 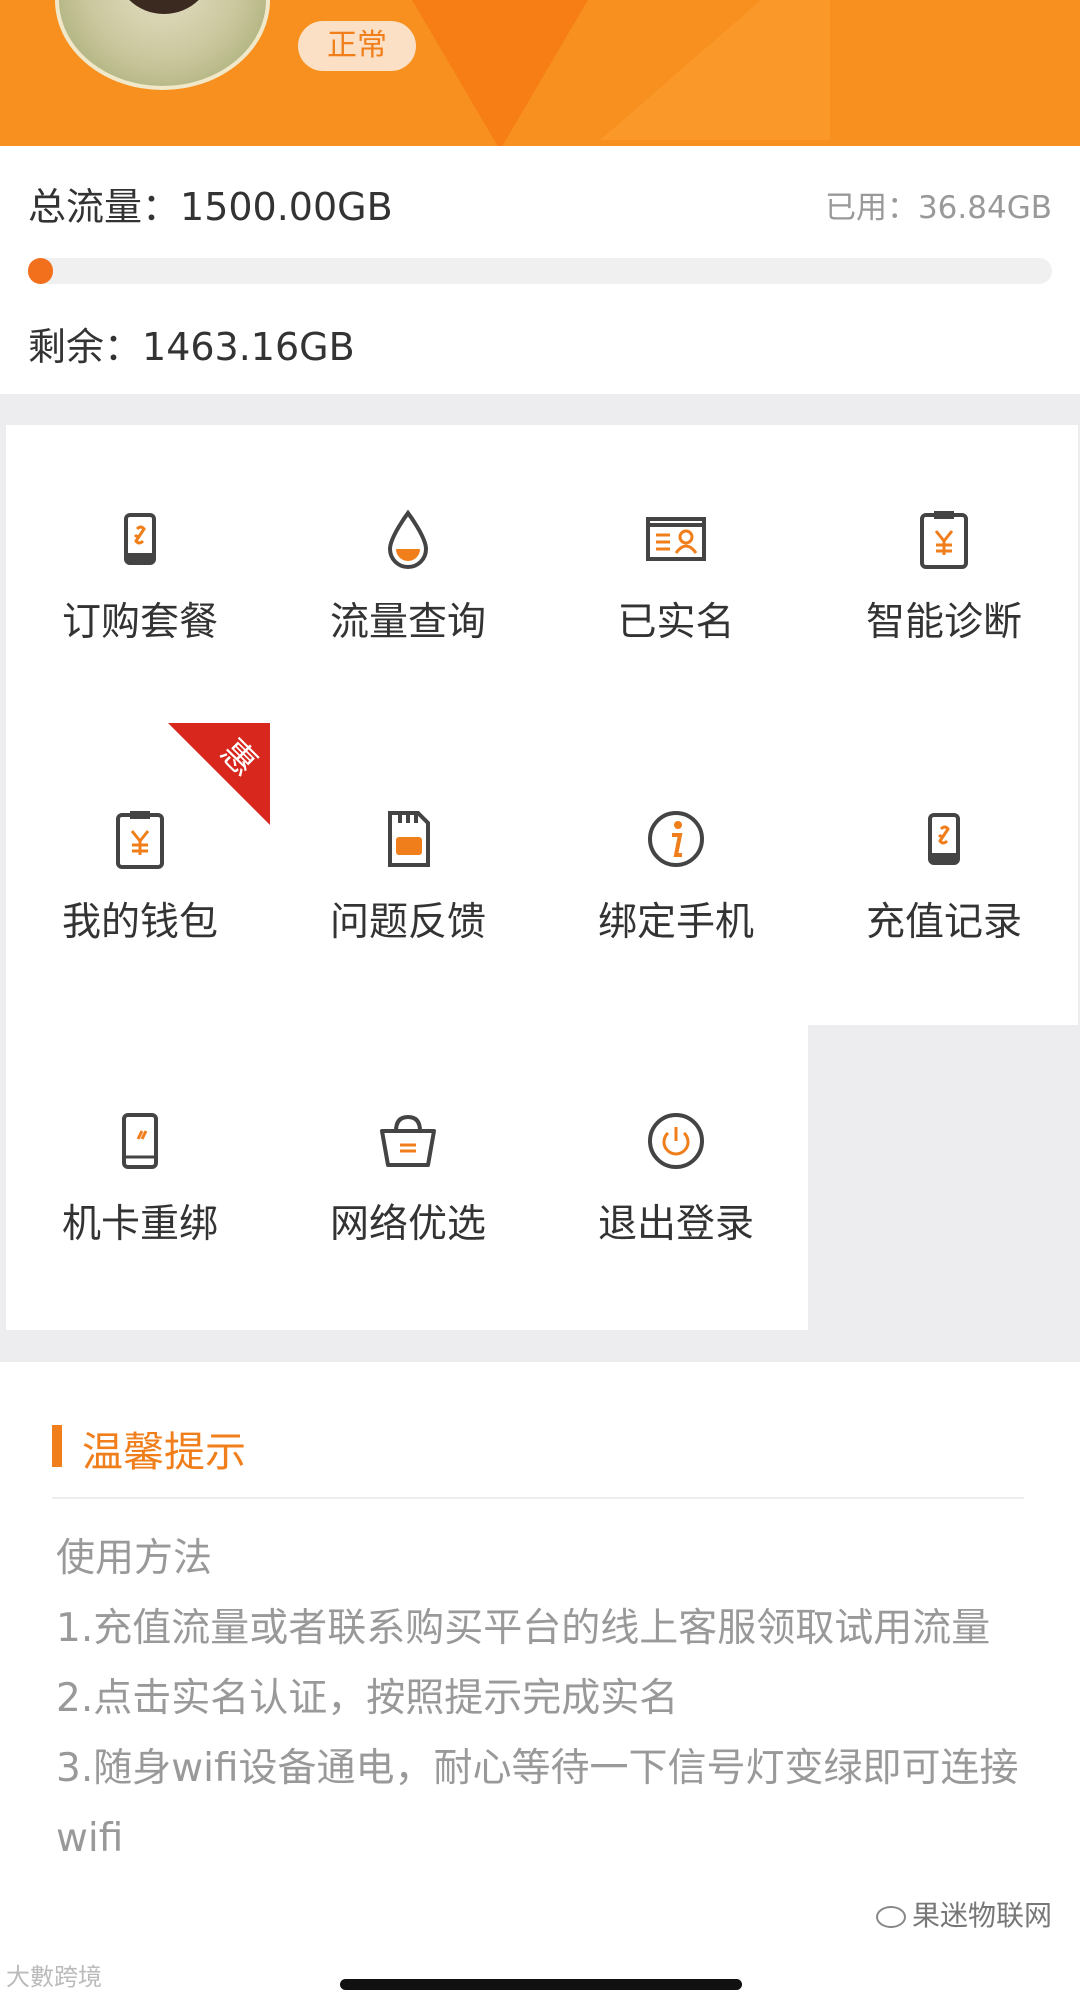 What do you see at coordinates (140, 1177) in the screenshot?
I see `menu-item-rebind-card: 机卡重绑` at bounding box center [140, 1177].